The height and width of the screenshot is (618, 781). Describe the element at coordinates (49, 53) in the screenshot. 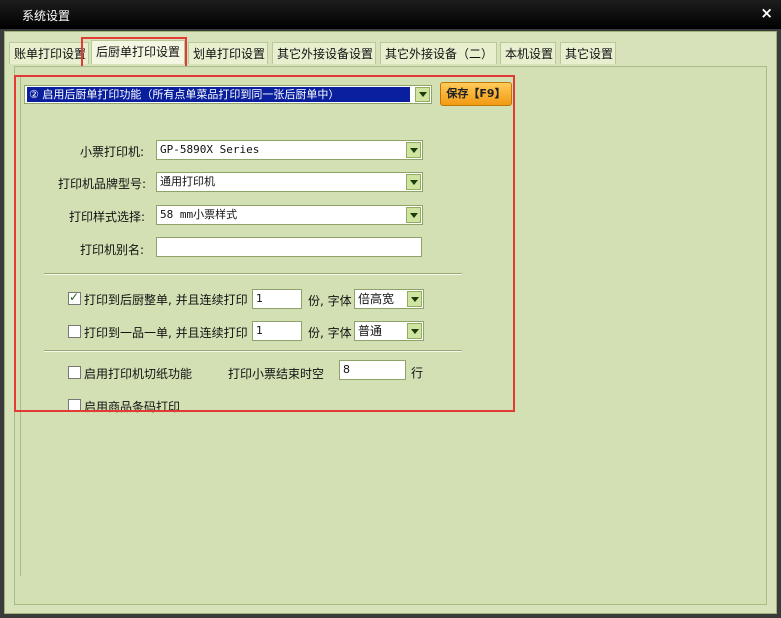

I see `tab-bill-print: 账单打印设置` at that location.